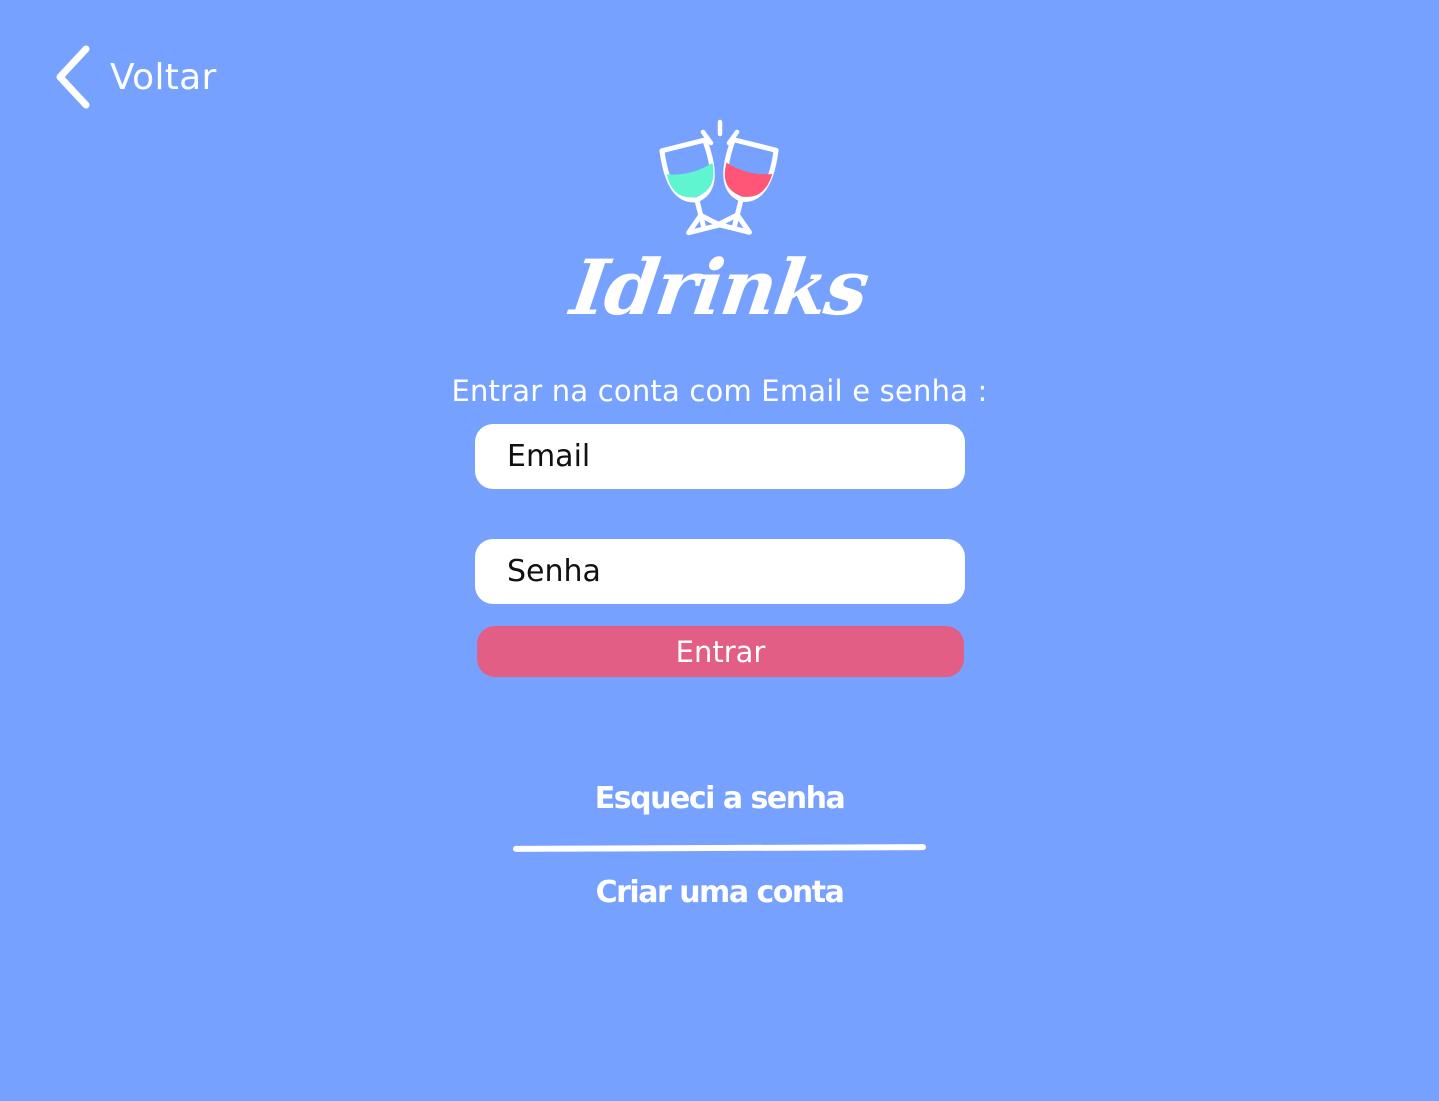  What do you see at coordinates (163, 77) in the screenshot?
I see `back-label: Voltar` at bounding box center [163, 77].